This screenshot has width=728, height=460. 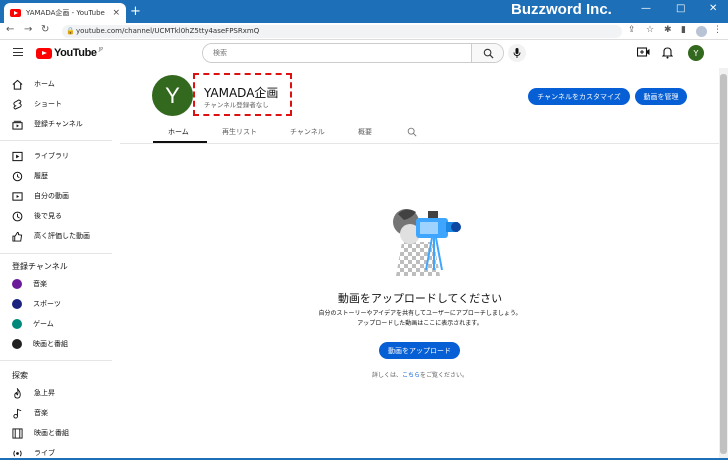 I want to click on channel-avatar: Y, so click(x=172, y=95).